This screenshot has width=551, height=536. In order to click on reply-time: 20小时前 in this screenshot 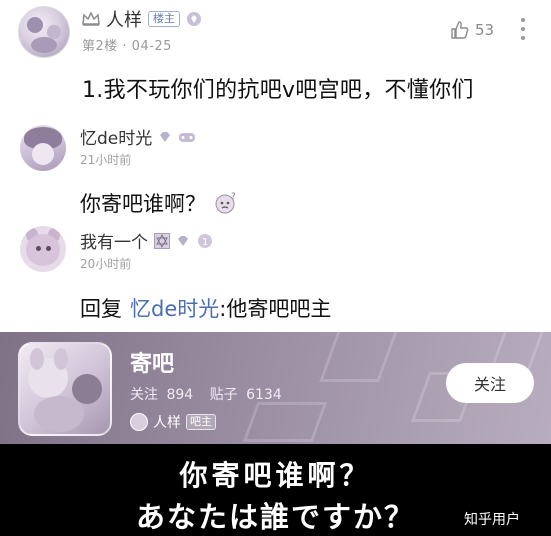, I will do `click(106, 264)`.